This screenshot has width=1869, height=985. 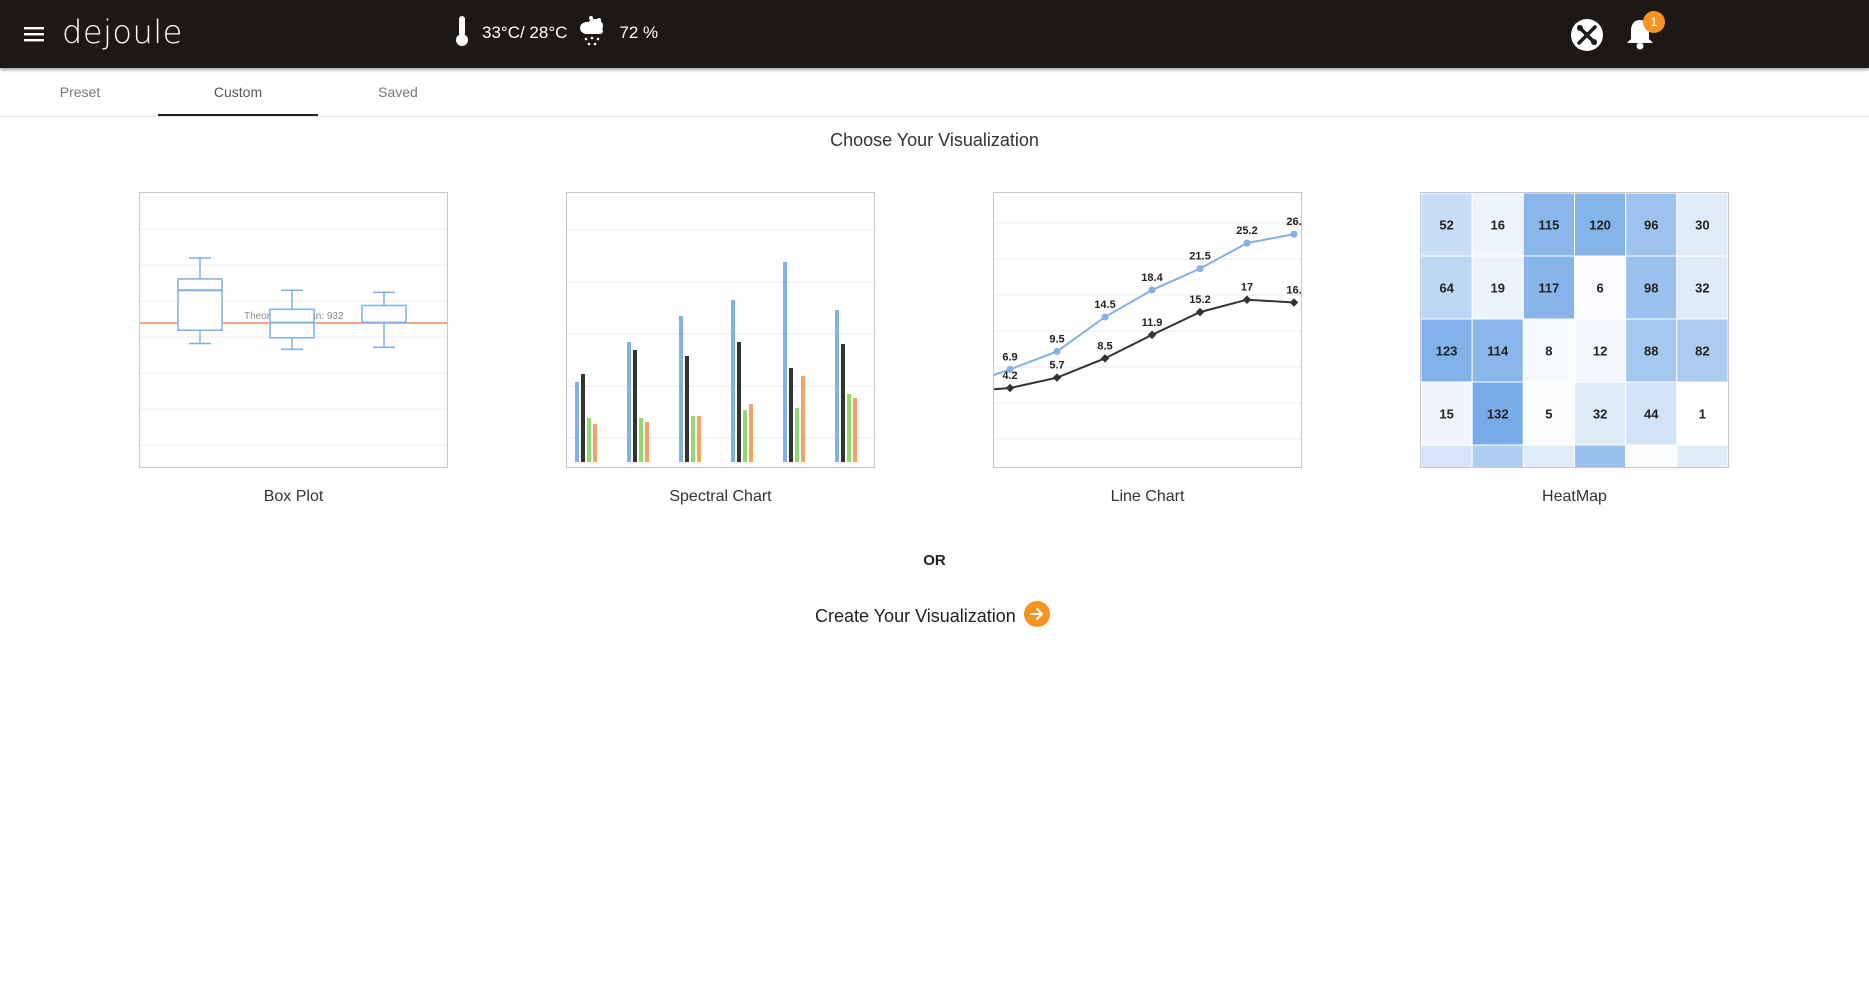 What do you see at coordinates (1548, 288) in the screenshot?
I see `heatmap-value: 117` at bounding box center [1548, 288].